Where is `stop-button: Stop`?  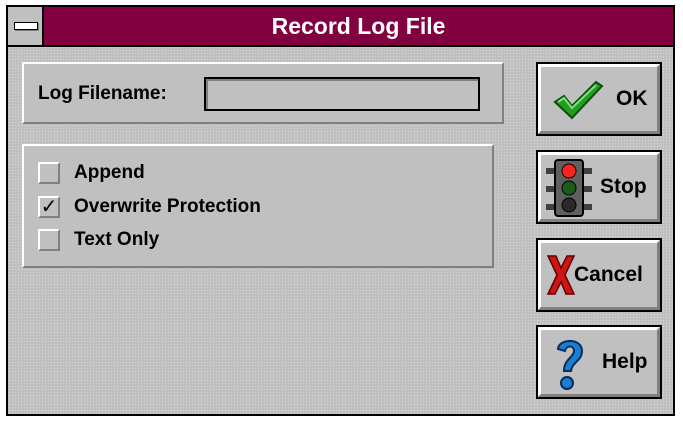 stop-button: Stop is located at coordinates (599, 187).